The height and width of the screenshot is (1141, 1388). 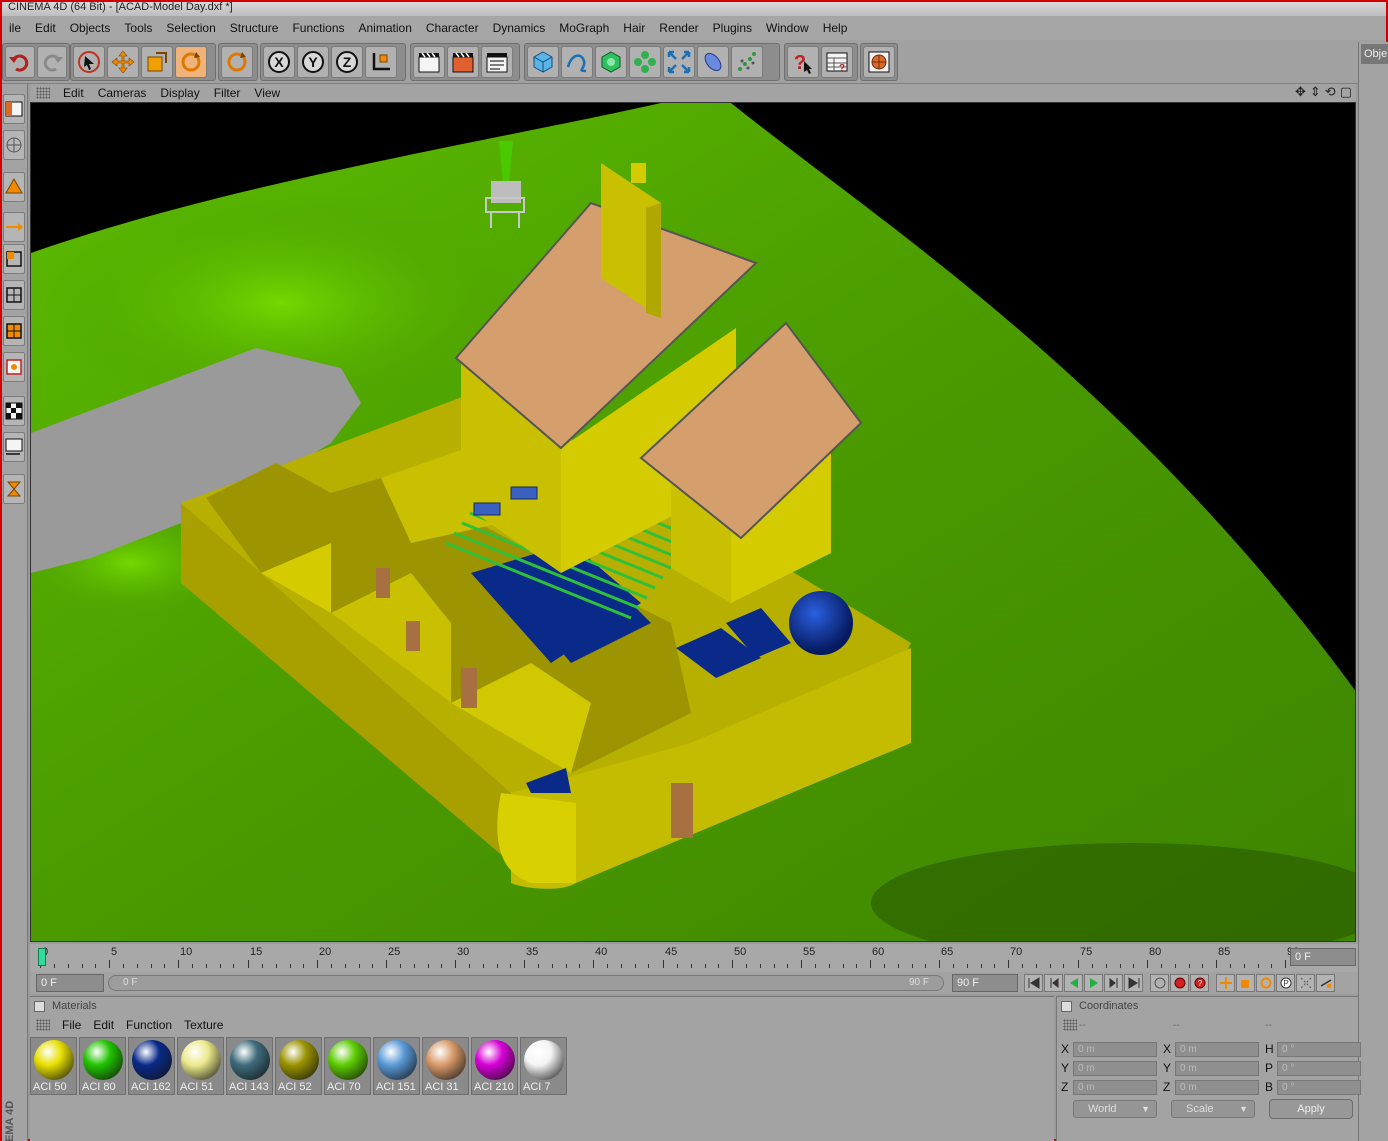 What do you see at coordinates (14, 187) in the screenshot?
I see `points-tool-icon` at bounding box center [14, 187].